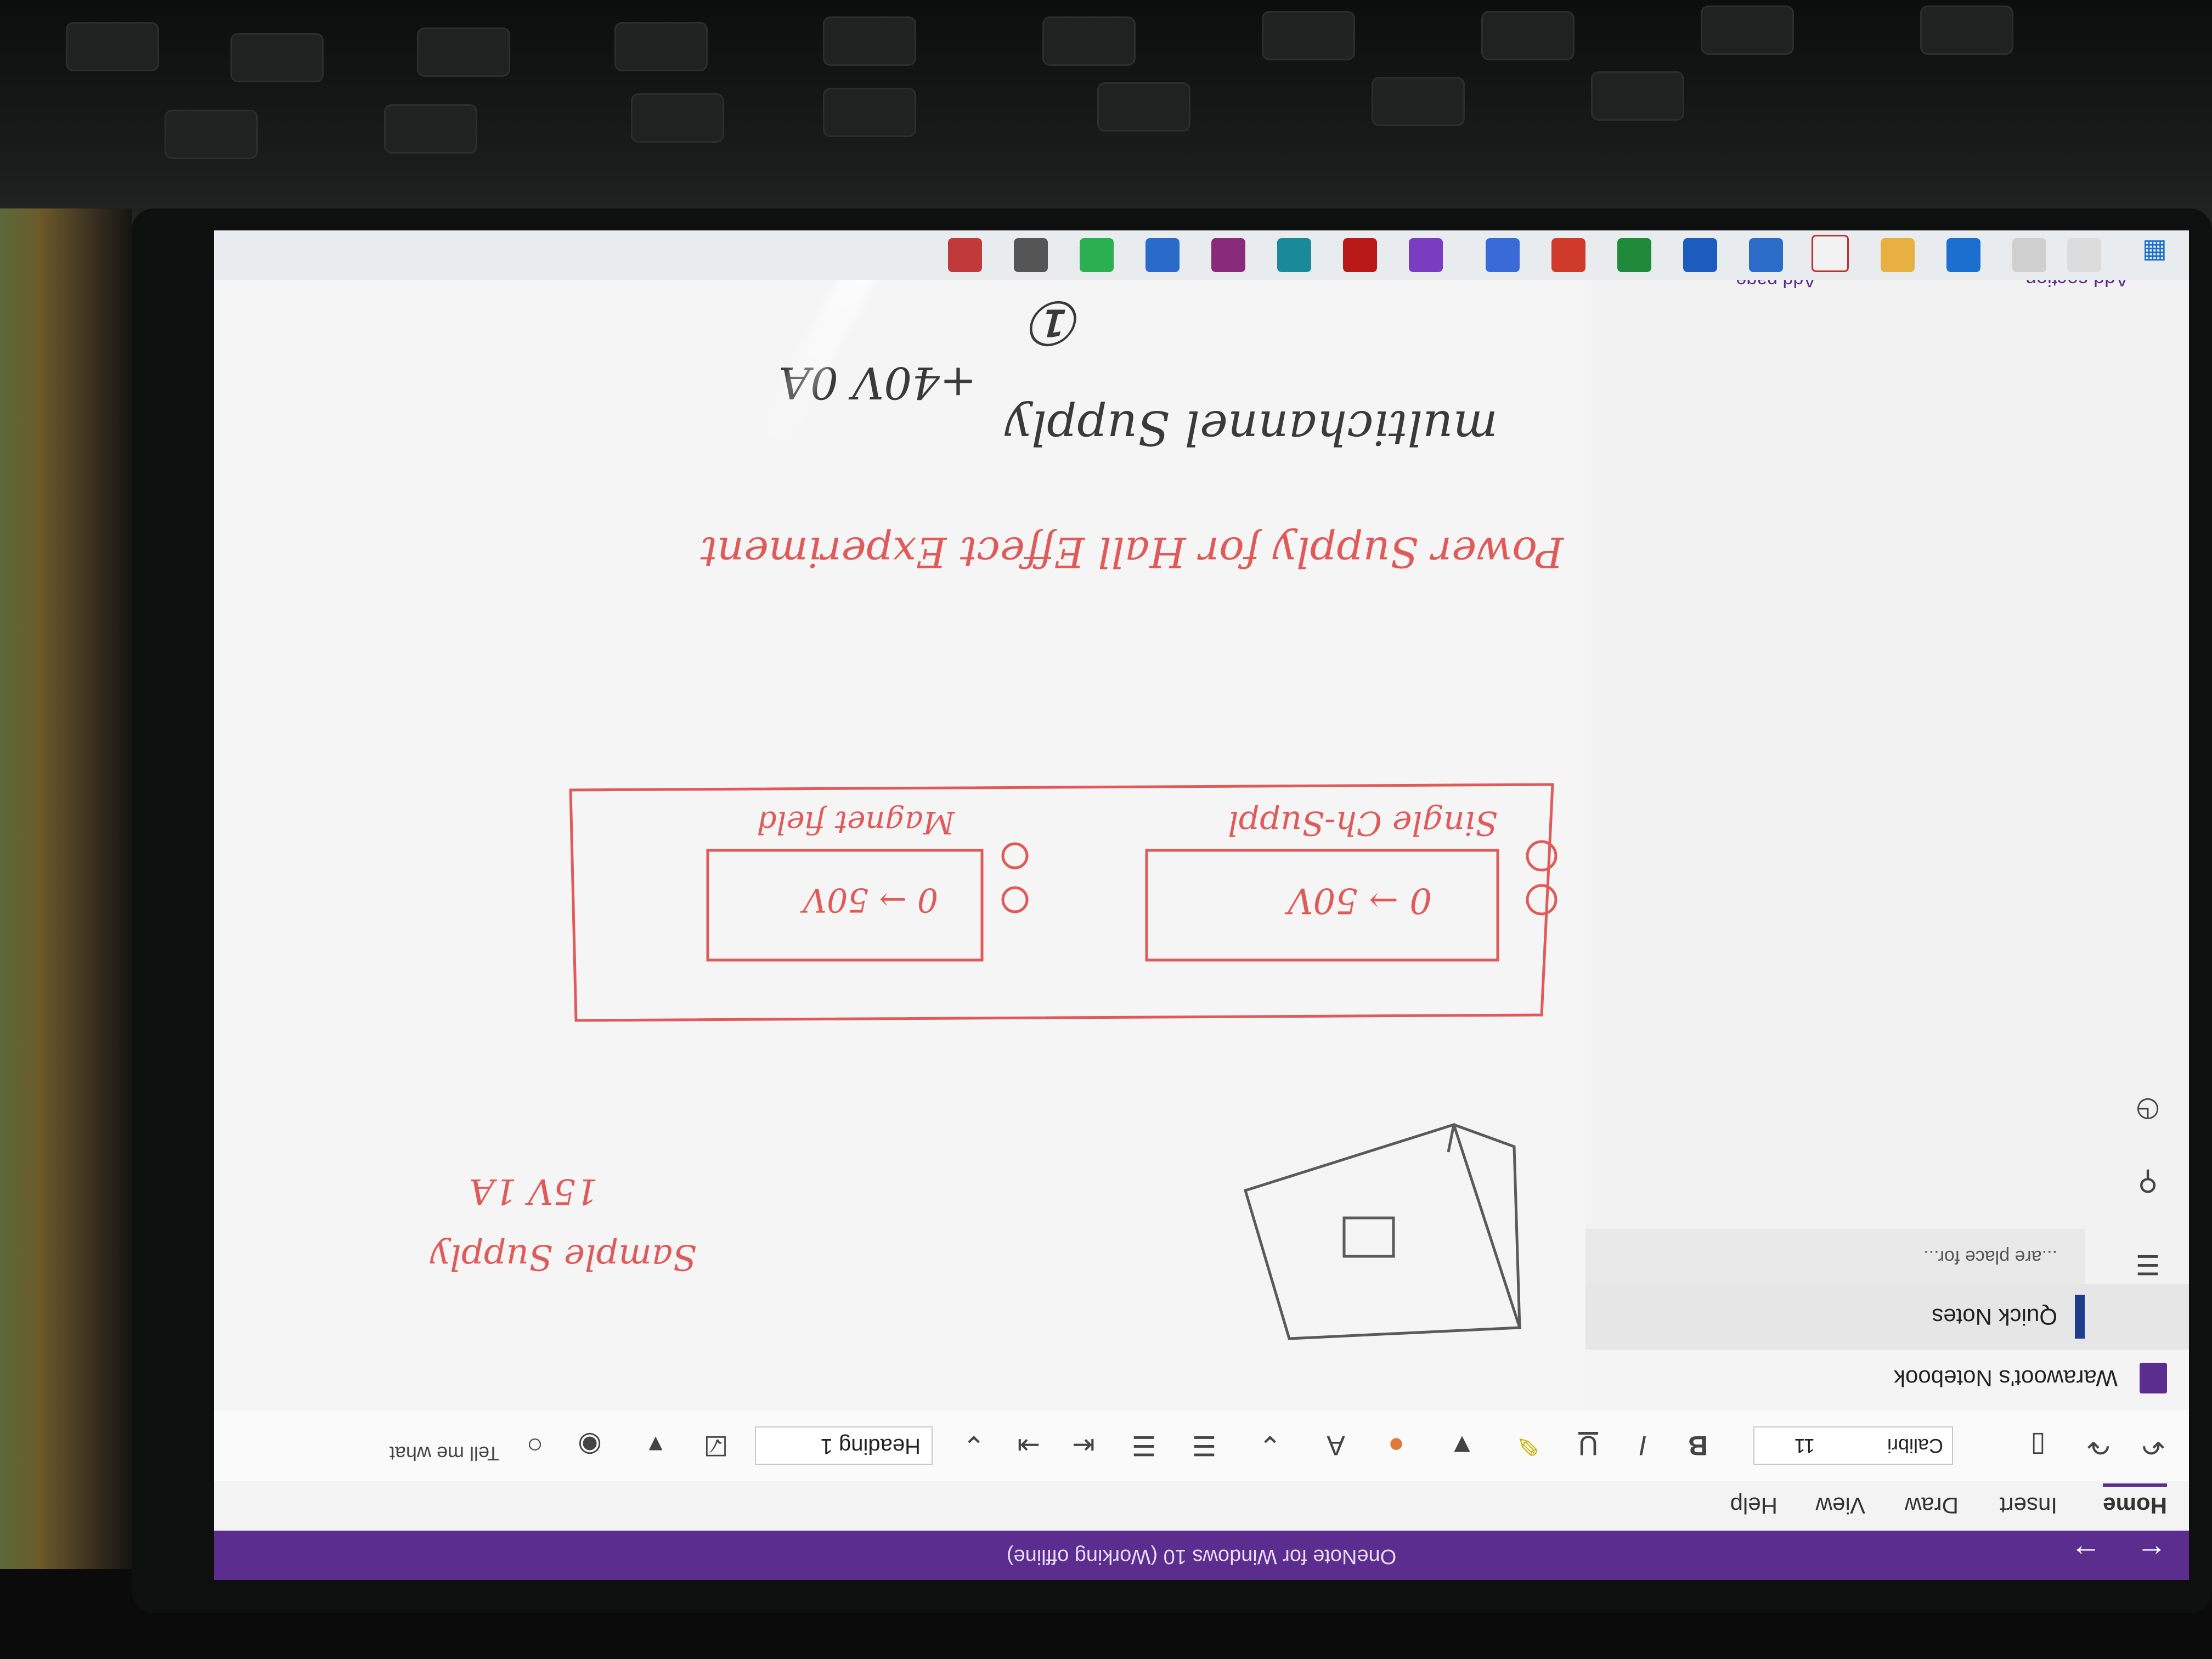 The image size is (2212, 1659). What do you see at coordinates (1363, 823) in the screenshot?
I see `box-left-caption: Single Ch-Suppl` at bounding box center [1363, 823].